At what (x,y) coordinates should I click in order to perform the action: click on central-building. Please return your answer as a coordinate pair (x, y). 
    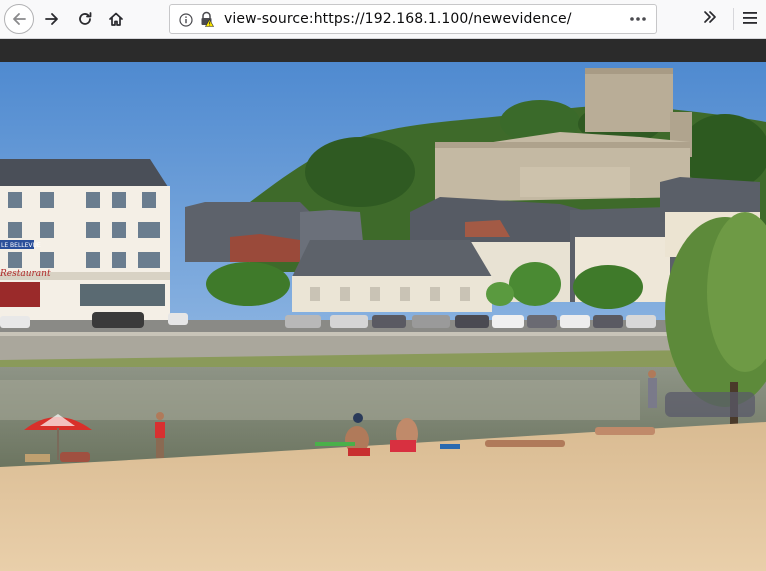
    Looking at the image, I should click on (392, 276).